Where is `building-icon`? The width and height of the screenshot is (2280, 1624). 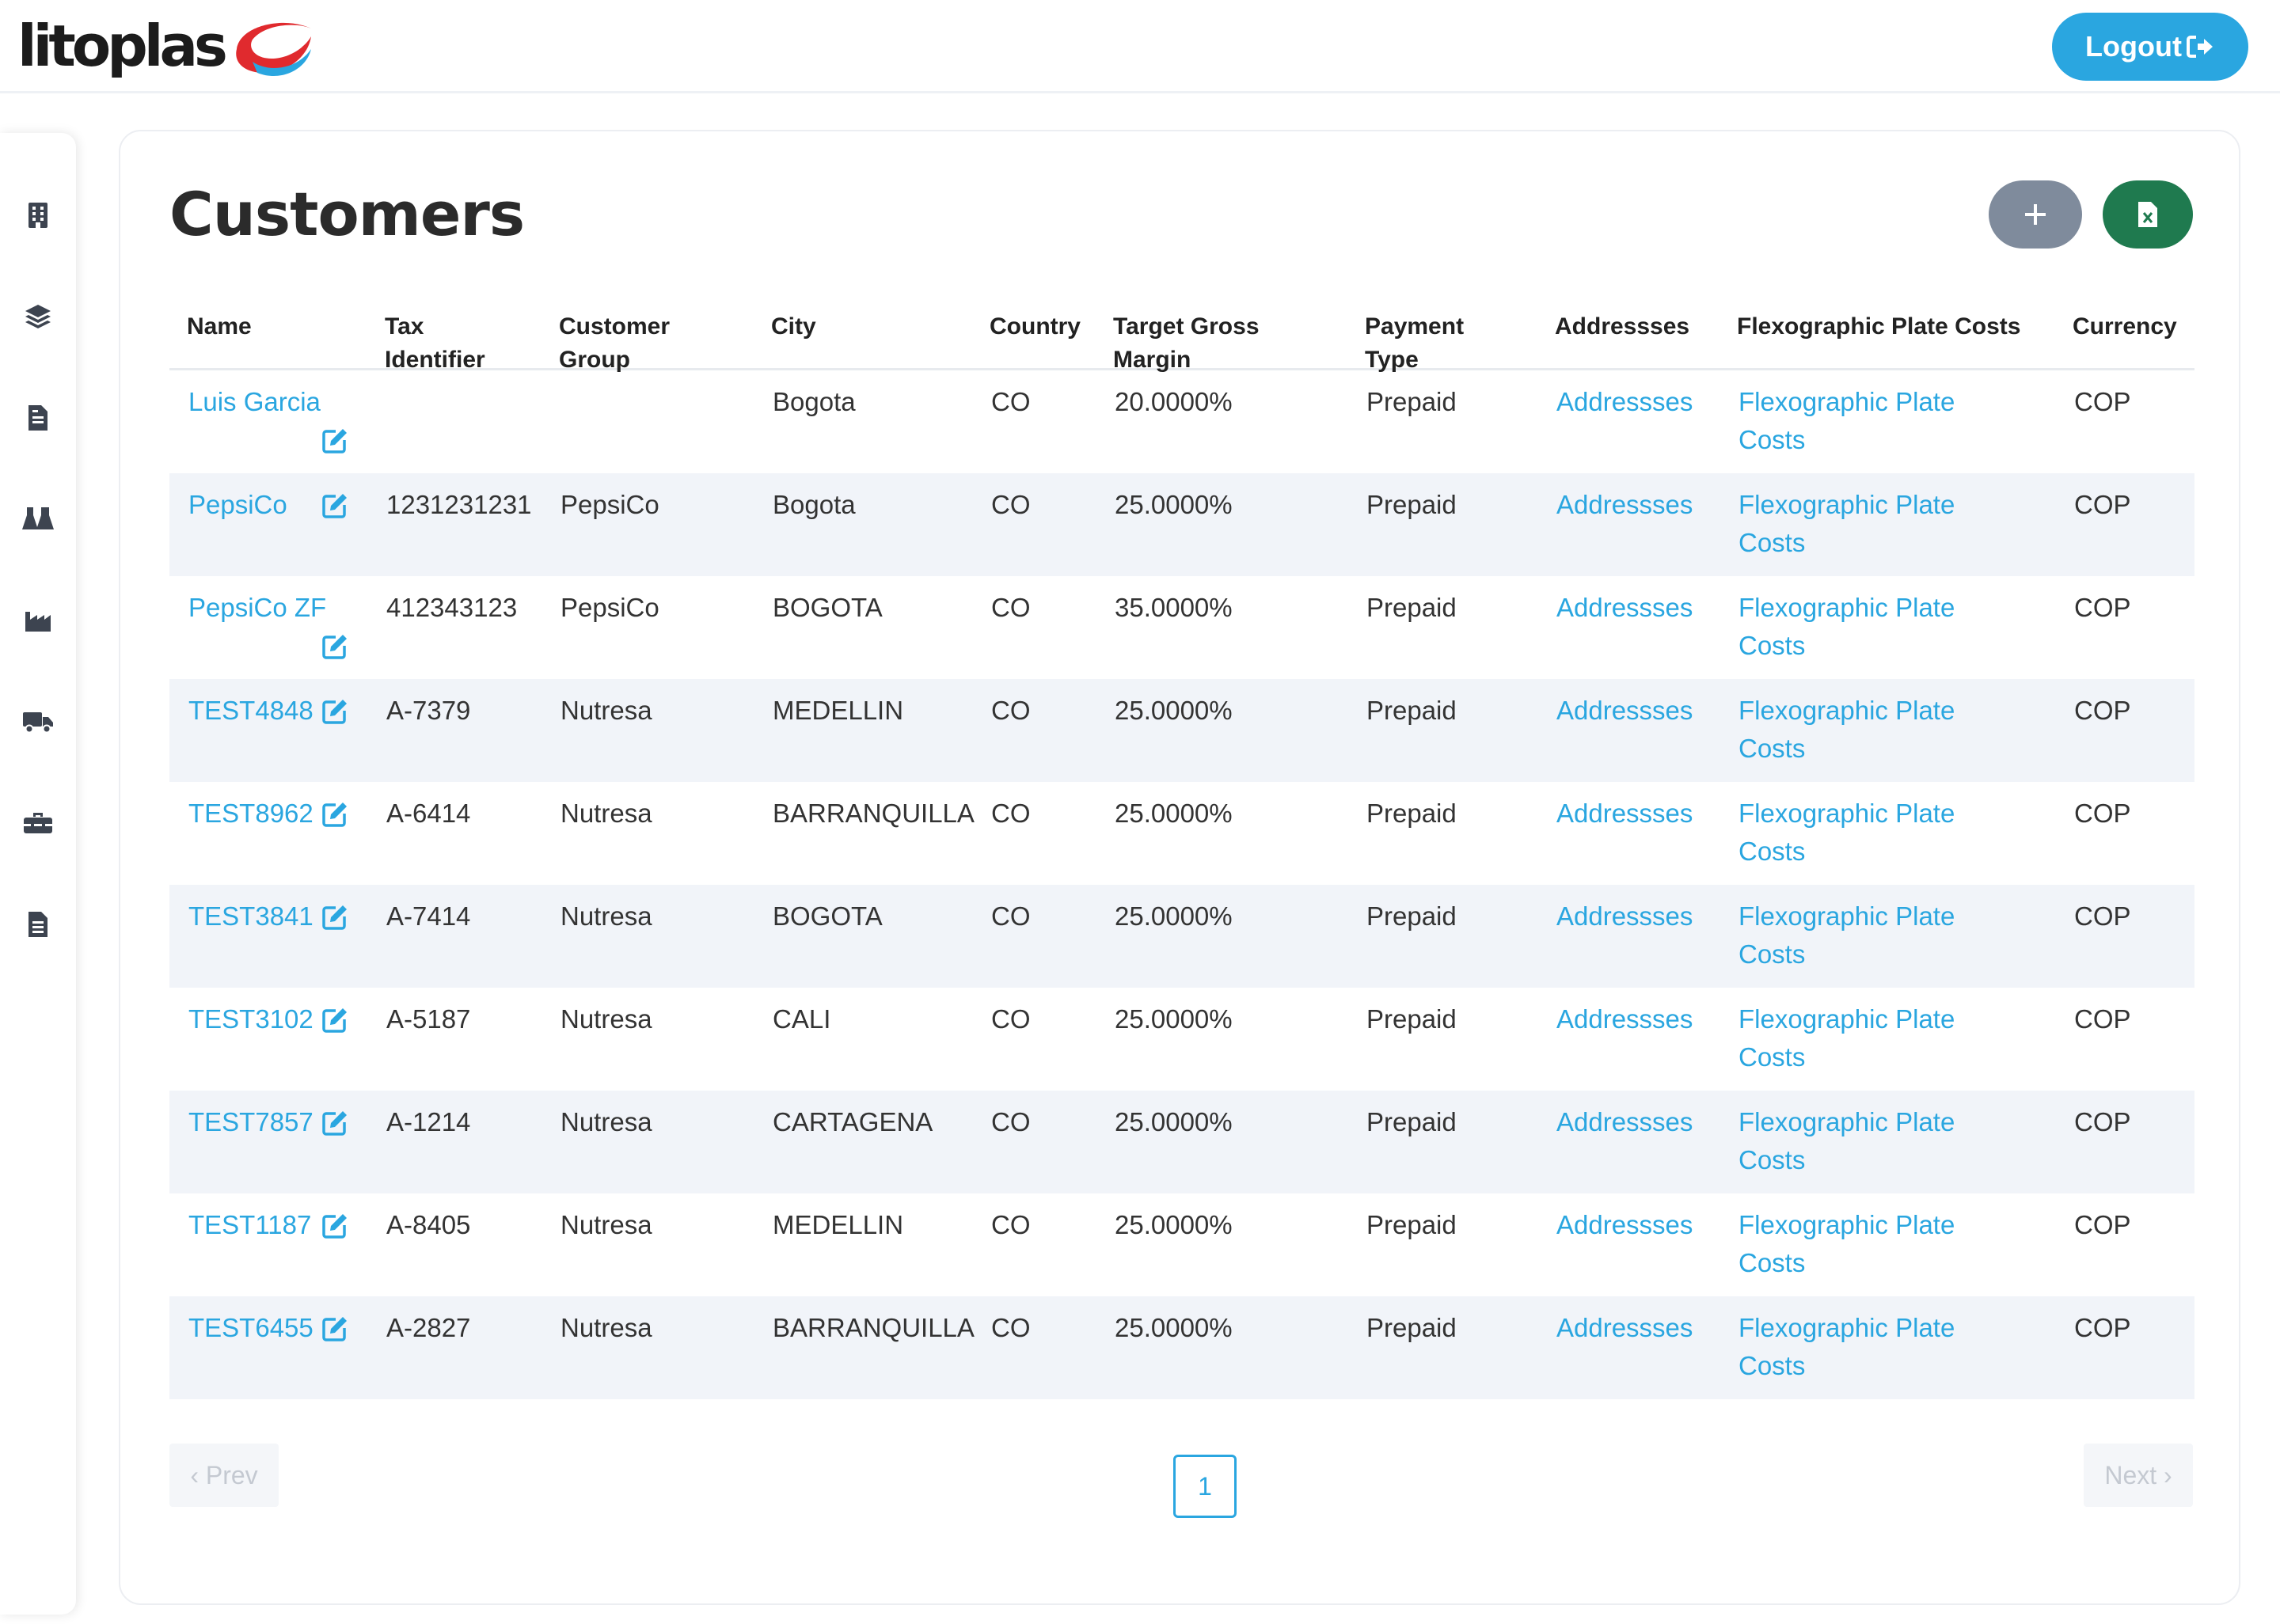
building-icon is located at coordinates (38, 215).